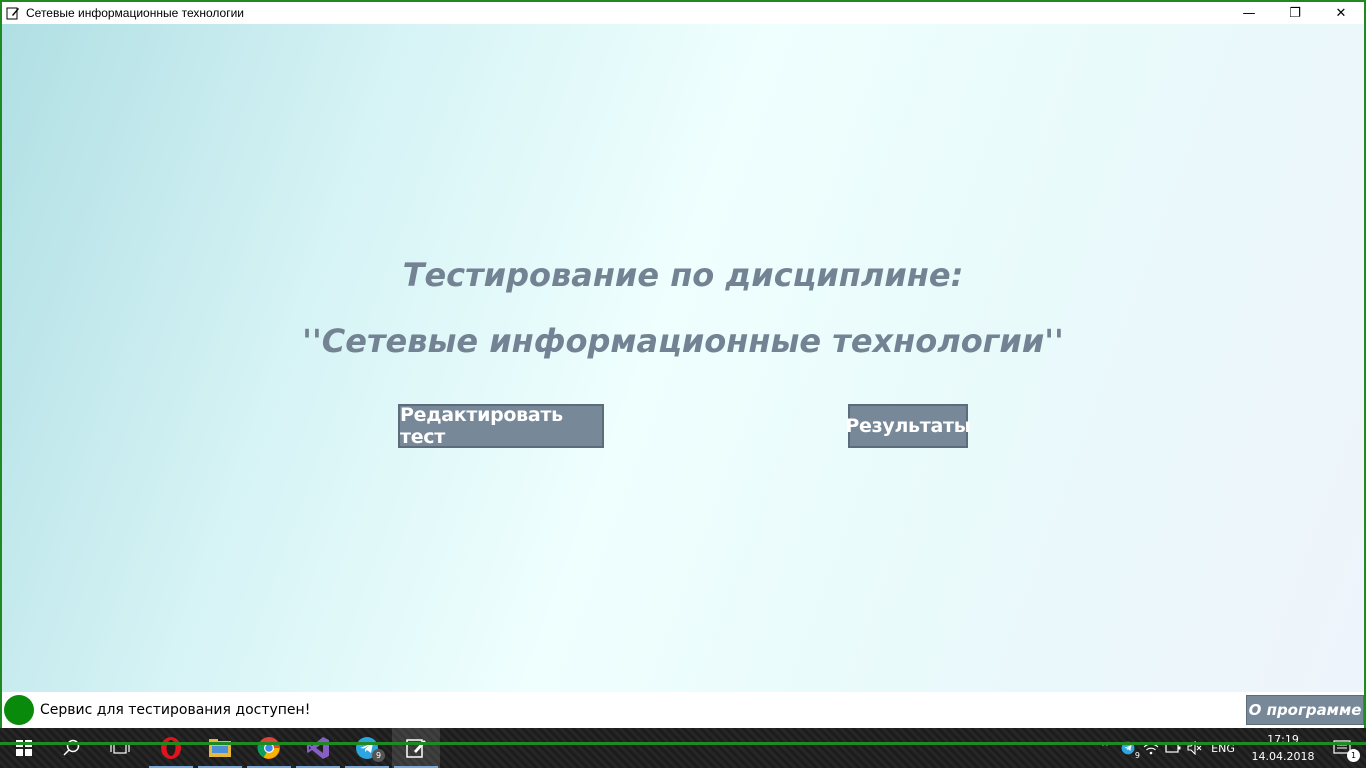 This screenshot has width=1366, height=768. What do you see at coordinates (24, 748) in the screenshot?
I see `start-button` at bounding box center [24, 748].